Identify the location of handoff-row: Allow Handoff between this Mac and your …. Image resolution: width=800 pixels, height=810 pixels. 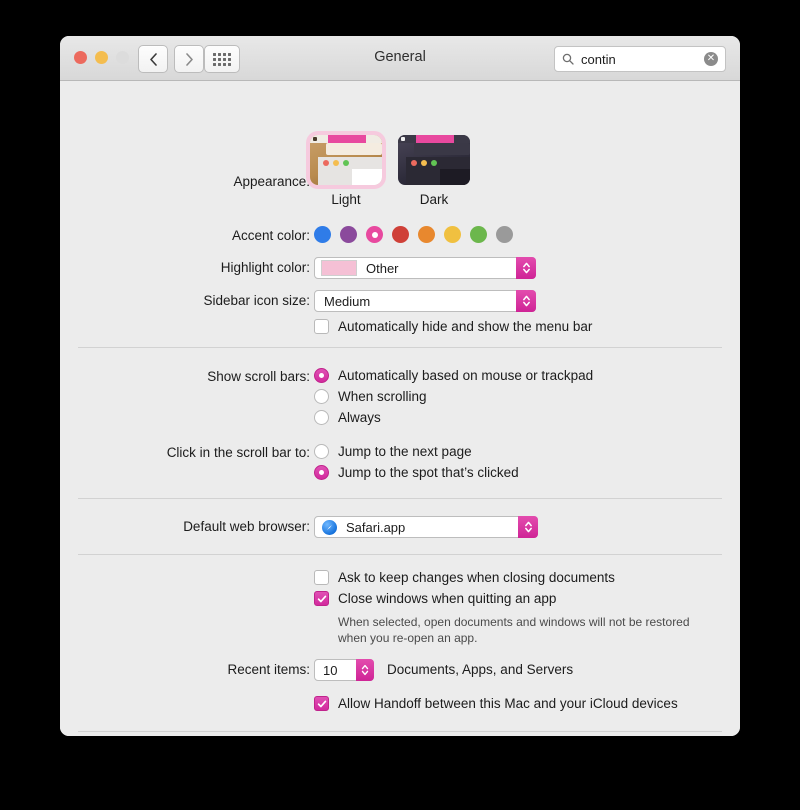
(496, 703).